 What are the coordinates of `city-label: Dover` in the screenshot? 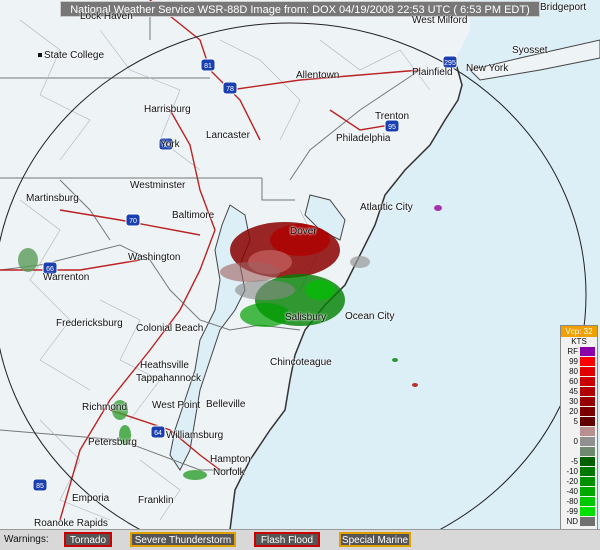 It's located at (303, 231).